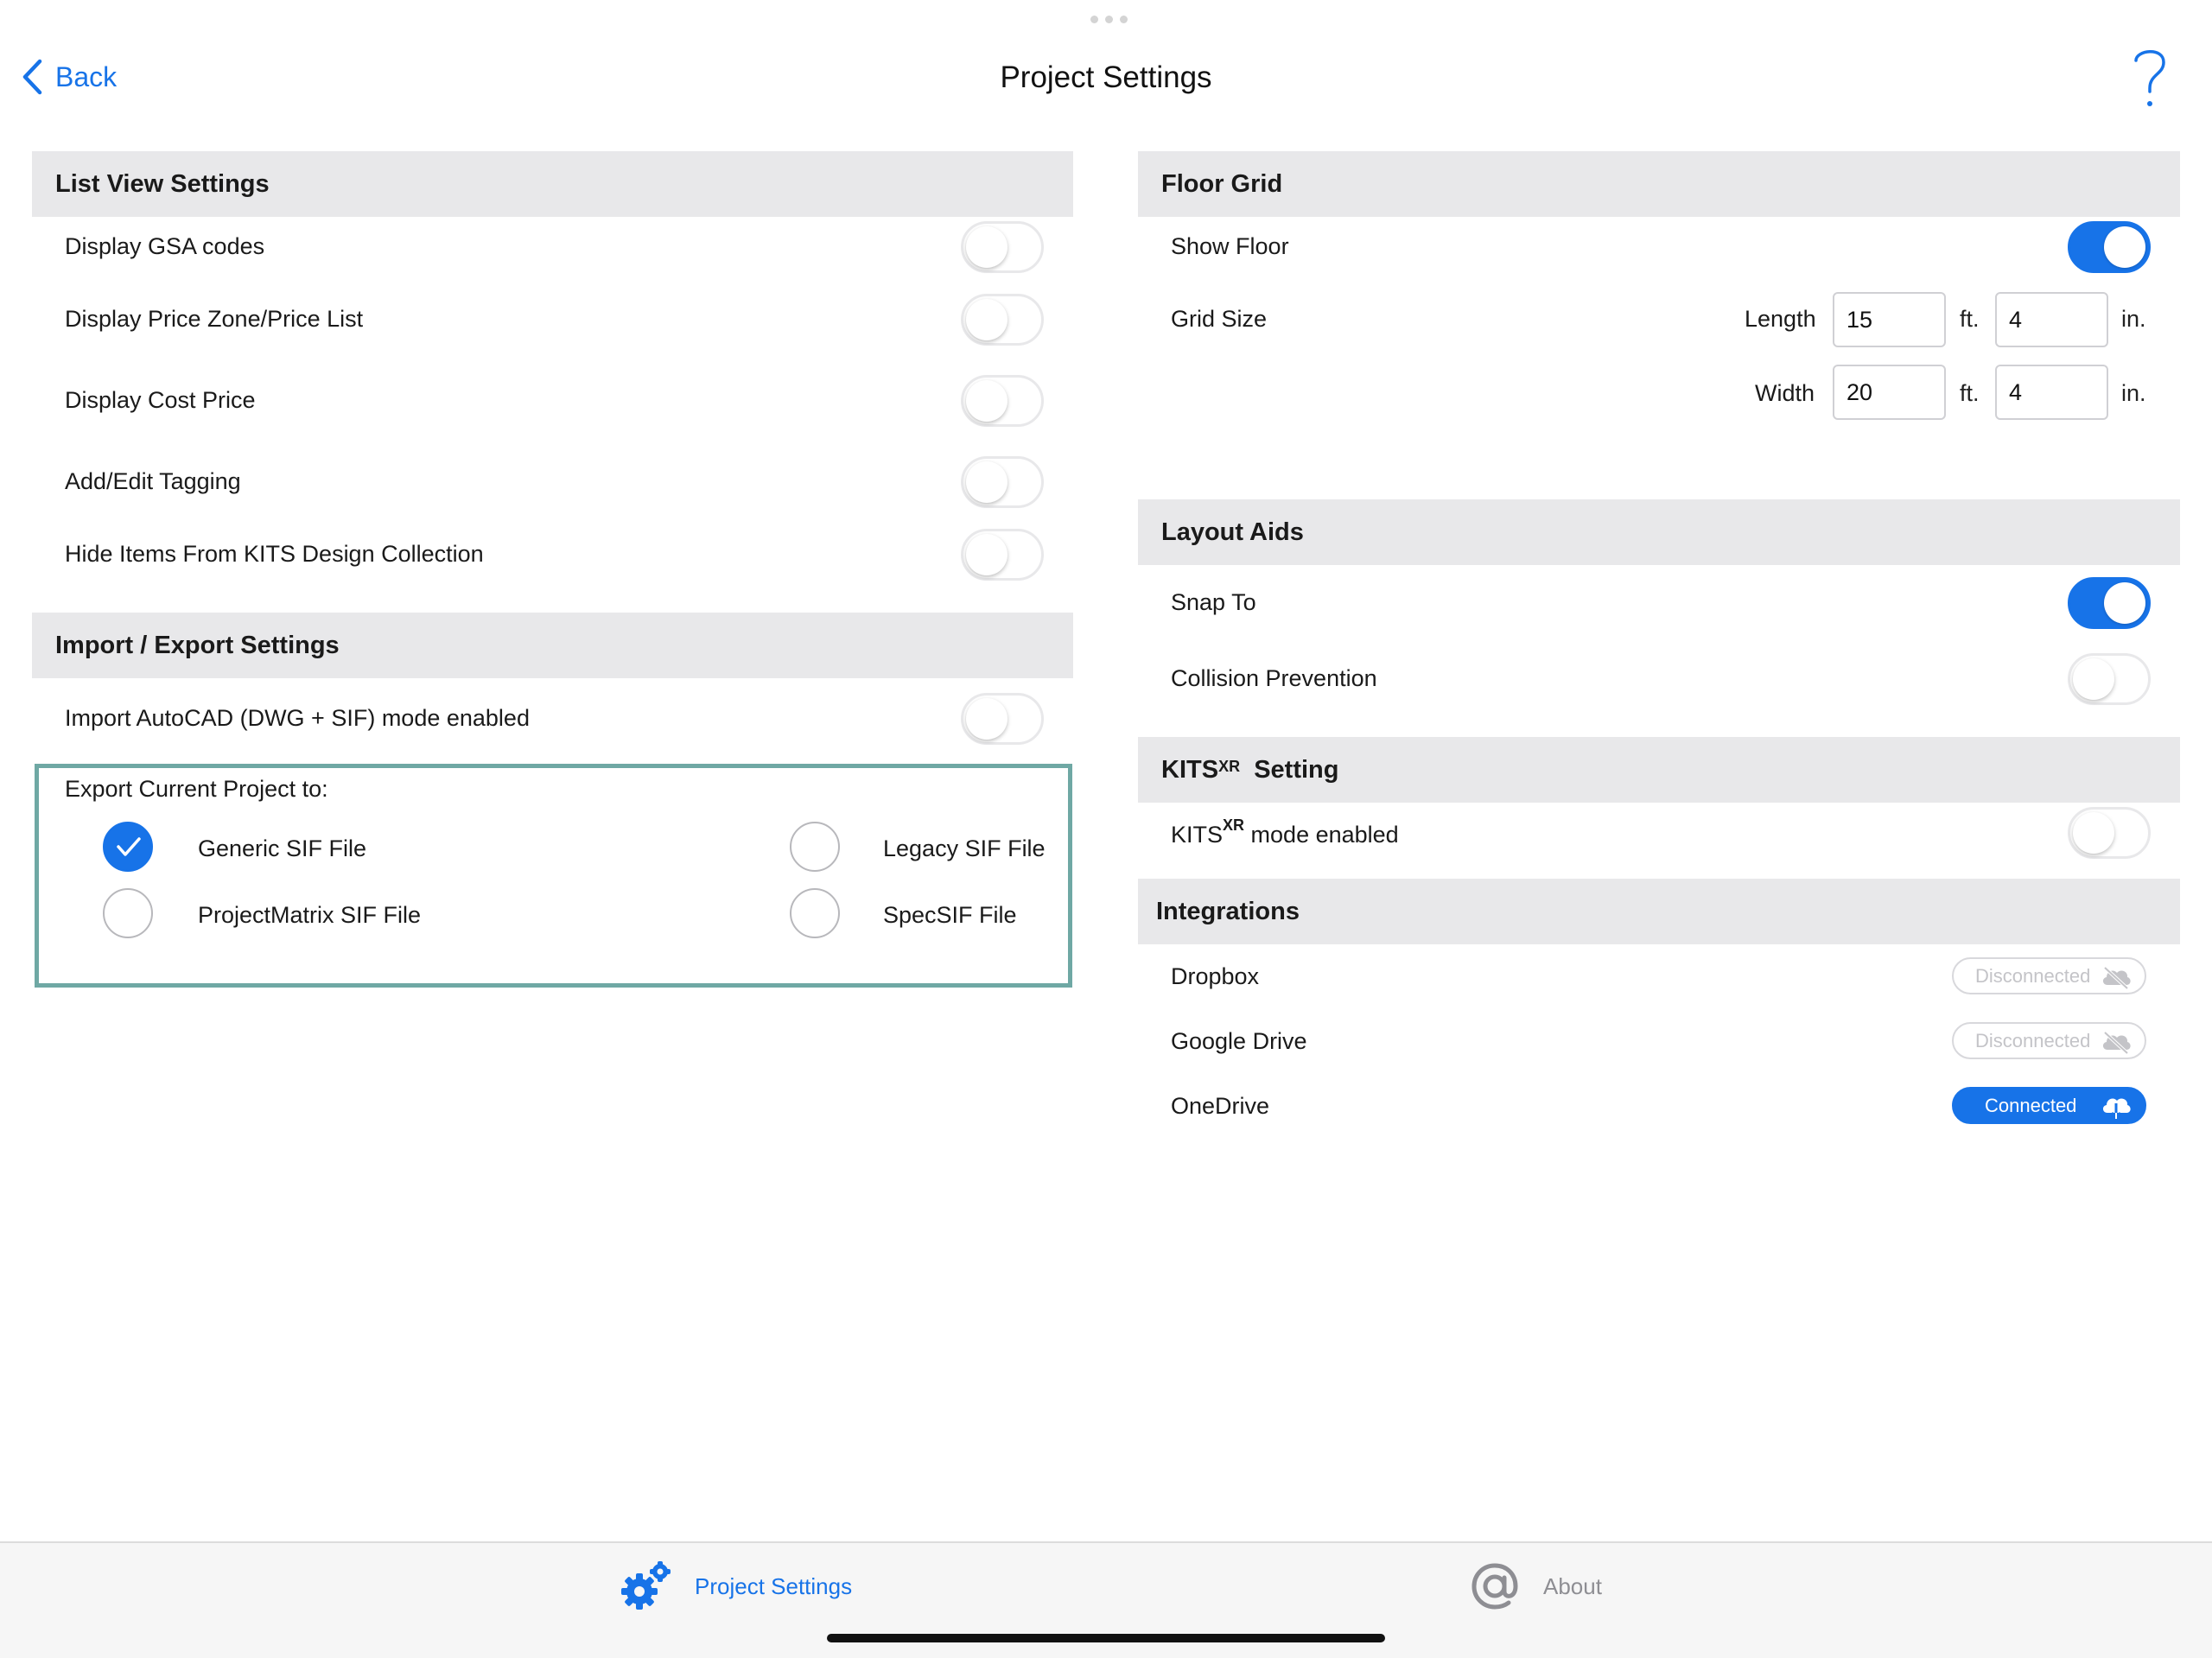 This screenshot has height=1658, width=2212. Describe the element at coordinates (1785, 393) in the screenshot. I see `width-label: Width` at that location.